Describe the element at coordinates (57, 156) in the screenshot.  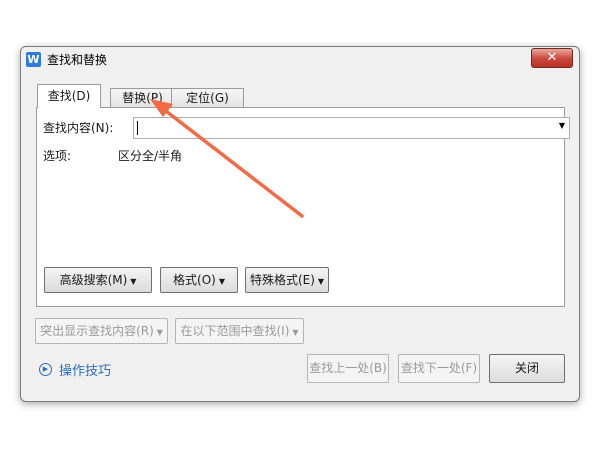
I see `options-label: 选项:` at that location.